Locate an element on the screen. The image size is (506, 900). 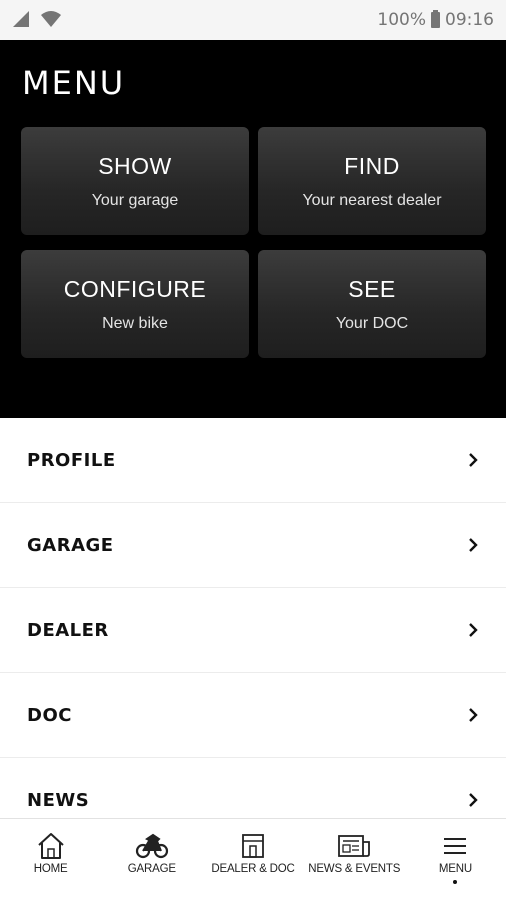
nav-garage: GARAGE is located at coordinates (151, 859).